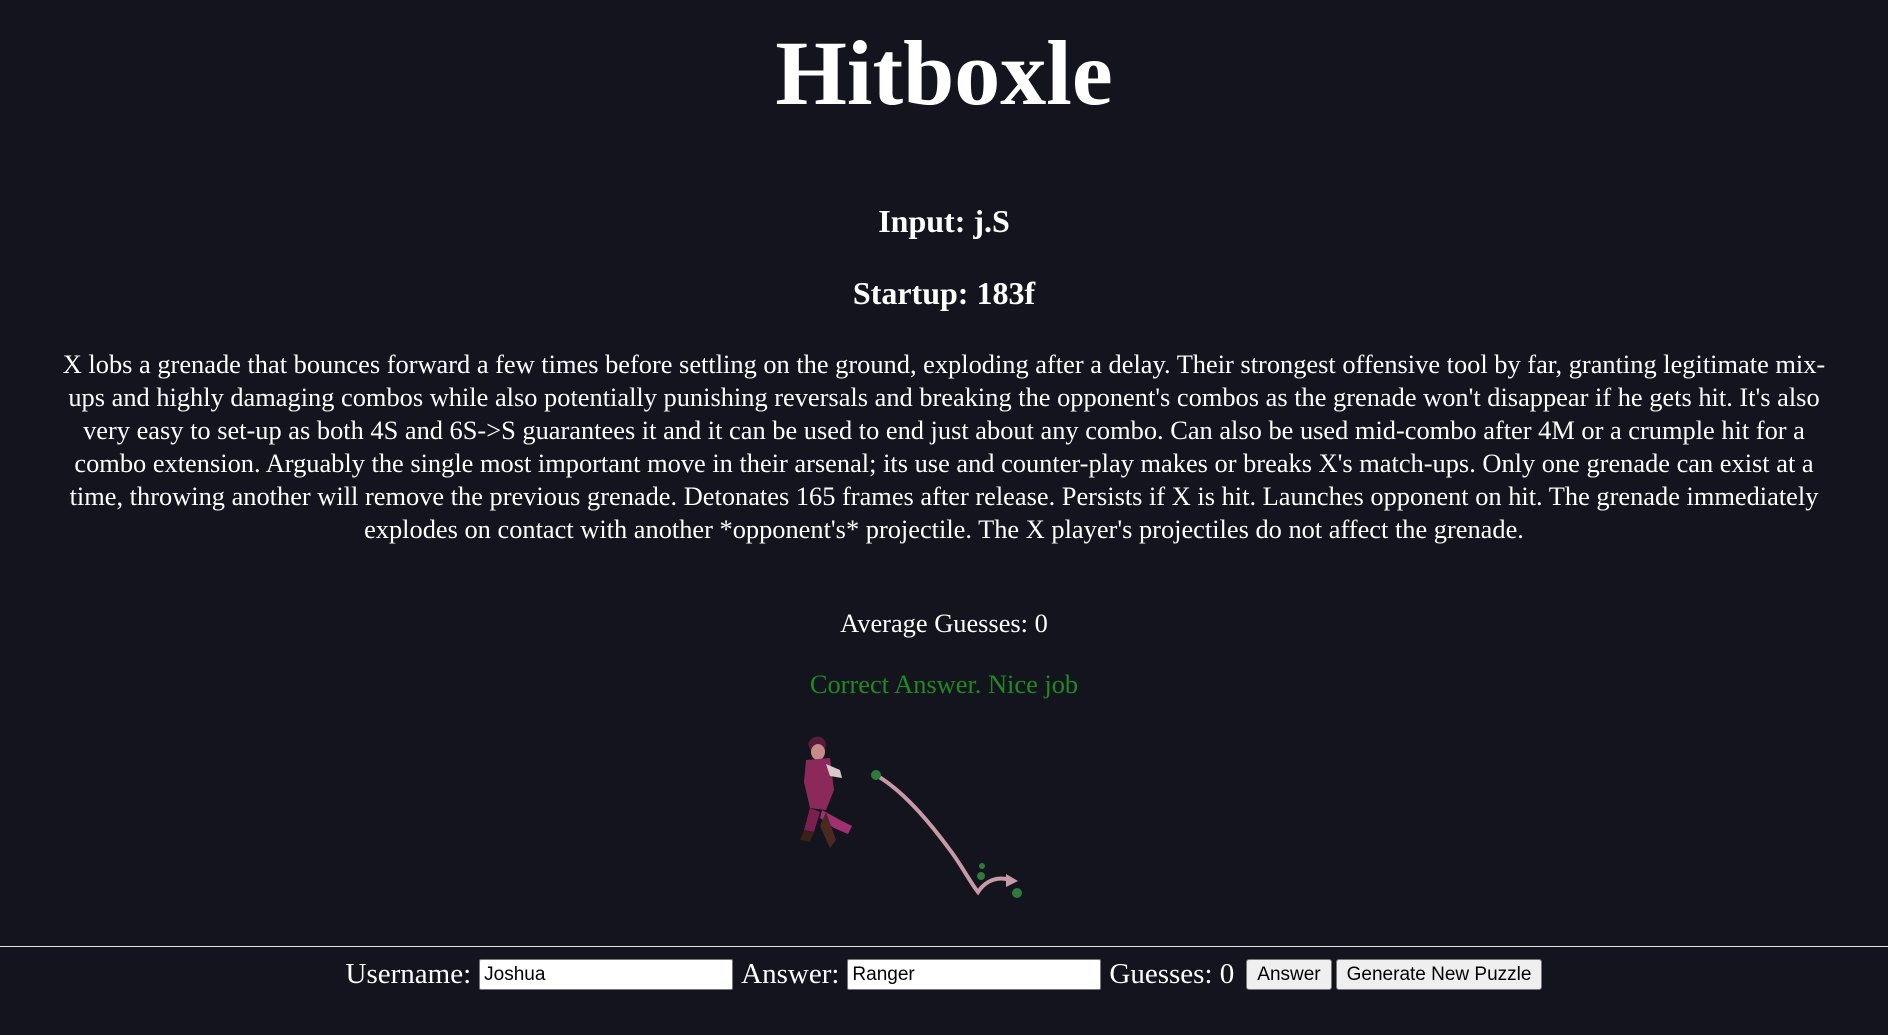  What do you see at coordinates (942, 834) in the screenshot?
I see `trajectory-arc` at bounding box center [942, 834].